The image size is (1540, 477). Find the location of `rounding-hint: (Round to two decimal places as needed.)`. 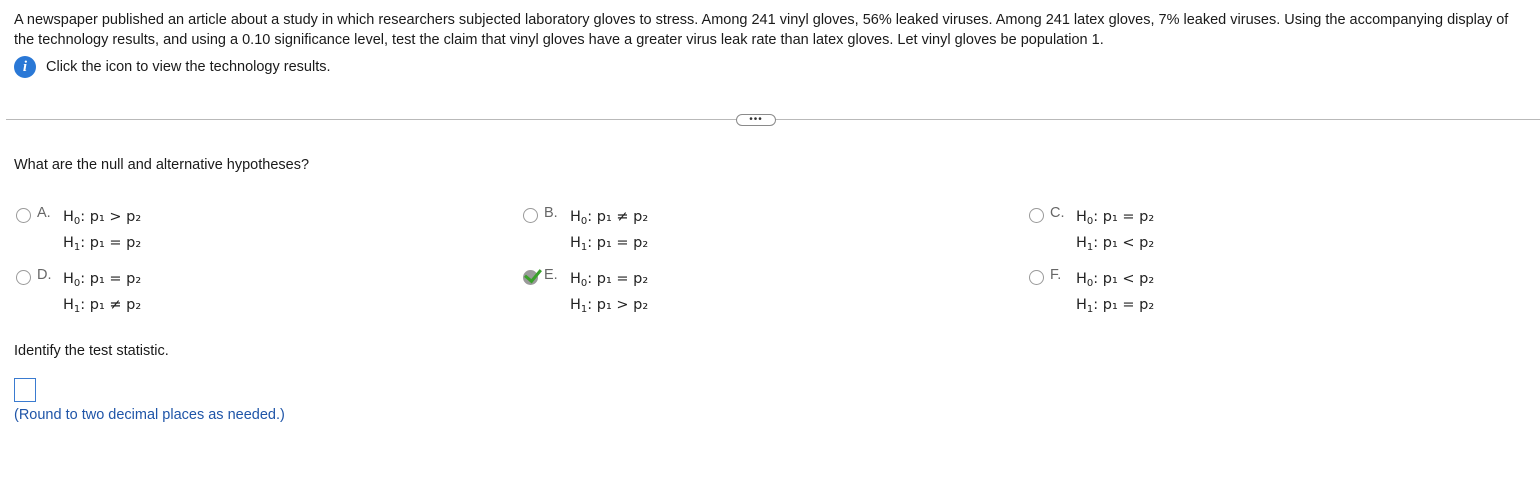

rounding-hint: (Round to two decimal places as needed.) is located at coordinates (149, 415).